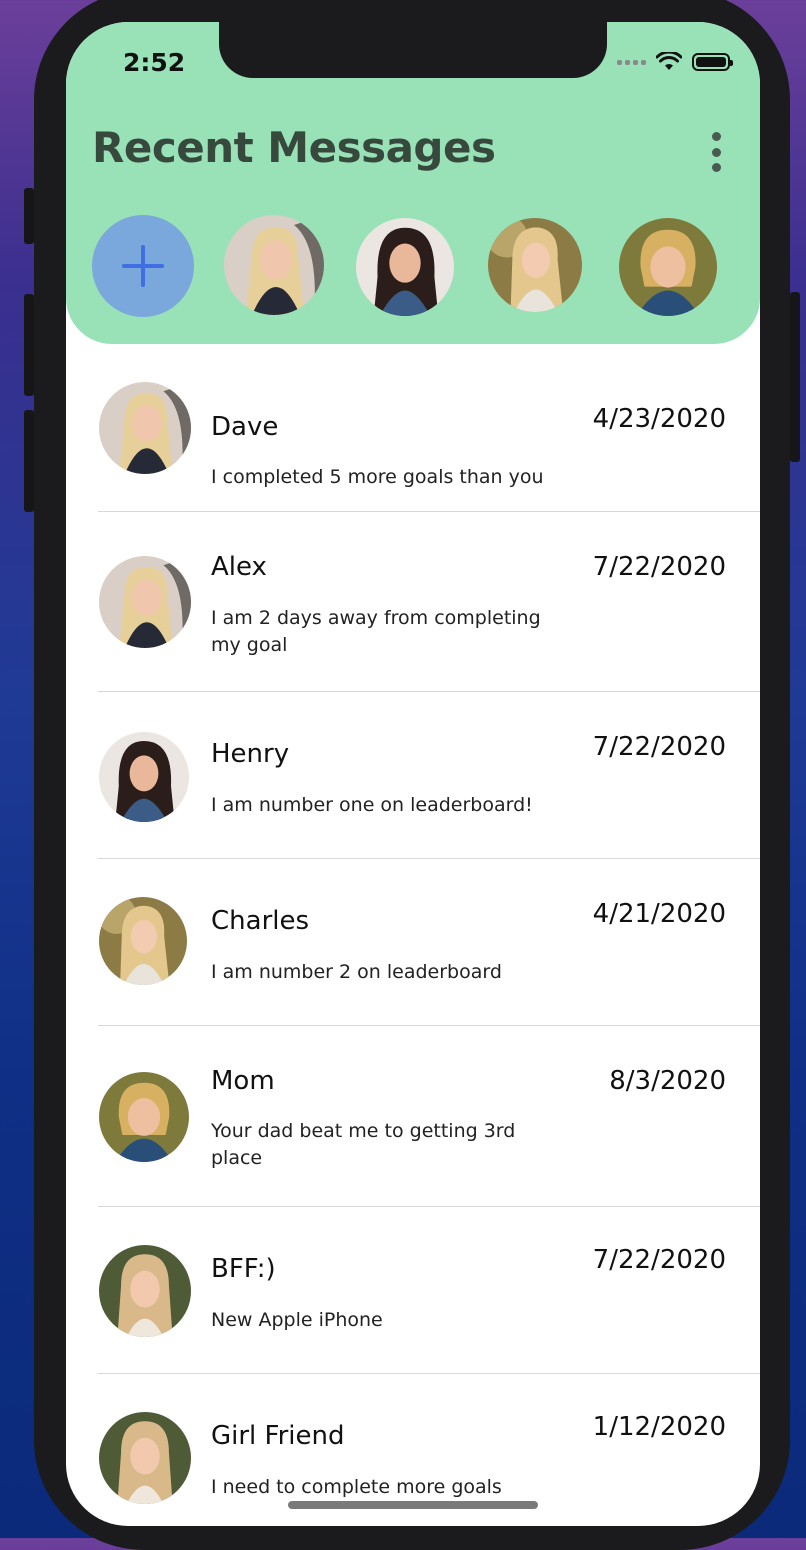 Image resolution: width=806 pixels, height=1550 pixels. What do you see at coordinates (667, 1081) in the screenshot?
I see `message-date: 8/3/2020` at bounding box center [667, 1081].